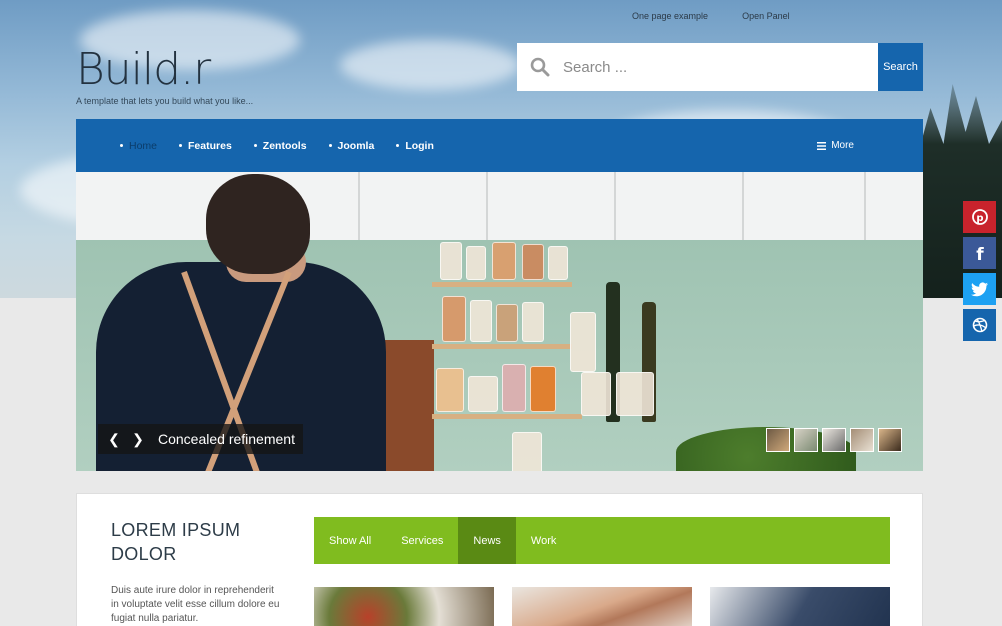  What do you see at coordinates (351, 146) in the screenshot?
I see `nav-item-joomla: Joomla` at bounding box center [351, 146].